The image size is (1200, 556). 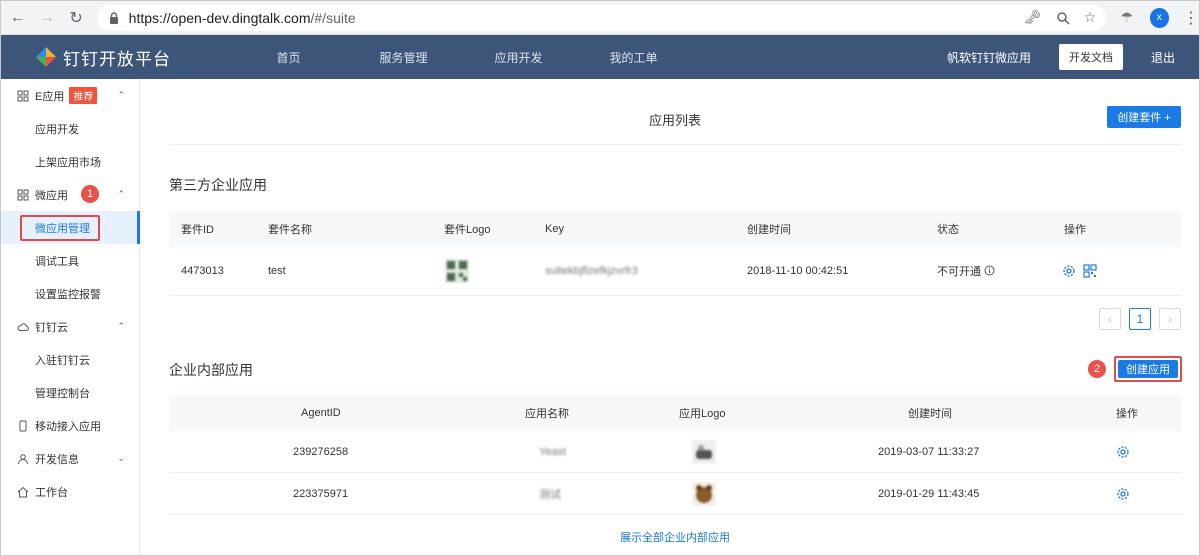 I want to click on profile-avatar: x, so click(x=1159, y=17).